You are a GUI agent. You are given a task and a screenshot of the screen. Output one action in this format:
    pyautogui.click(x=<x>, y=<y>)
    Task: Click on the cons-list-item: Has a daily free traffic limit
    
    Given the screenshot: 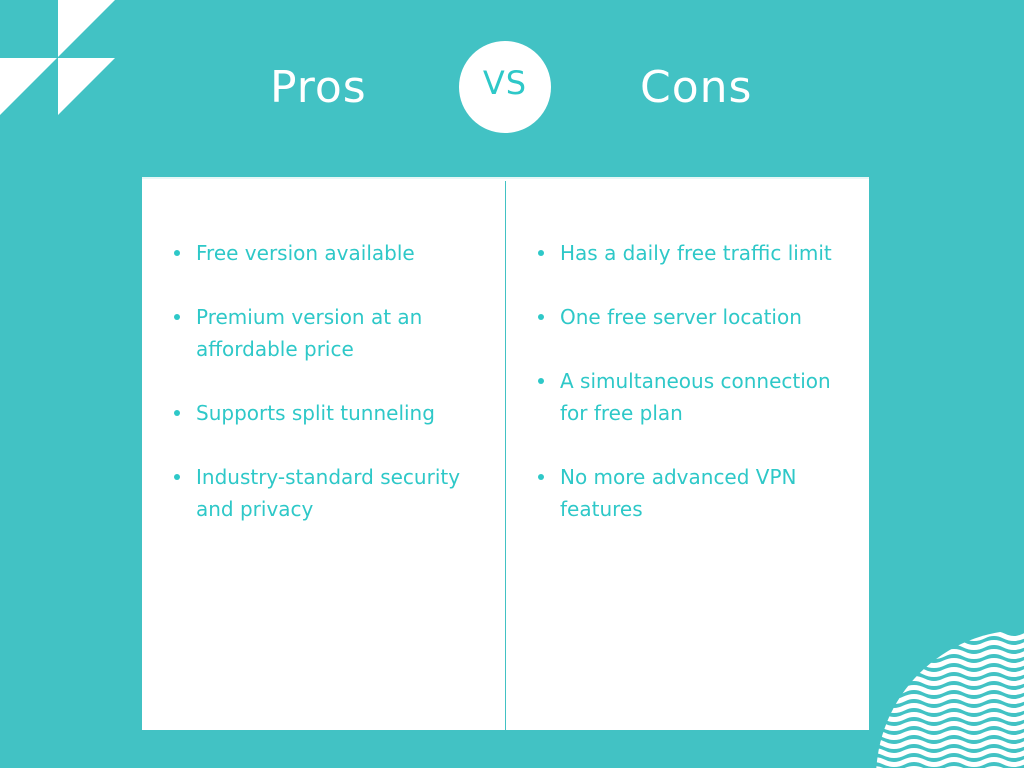 What is the action you would take?
    pyautogui.click(x=698, y=253)
    